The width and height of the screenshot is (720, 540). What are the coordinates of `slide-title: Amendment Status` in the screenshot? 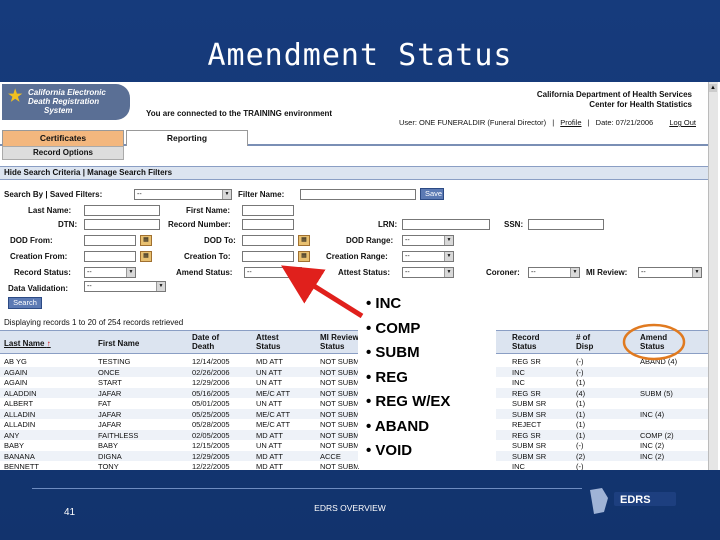 It's located at (360, 55).